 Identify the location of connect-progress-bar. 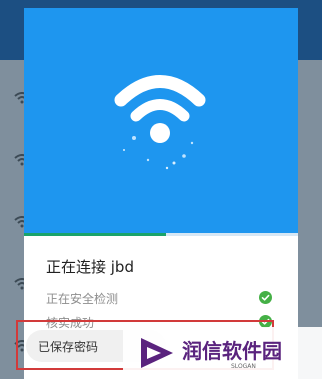
(161, 234).